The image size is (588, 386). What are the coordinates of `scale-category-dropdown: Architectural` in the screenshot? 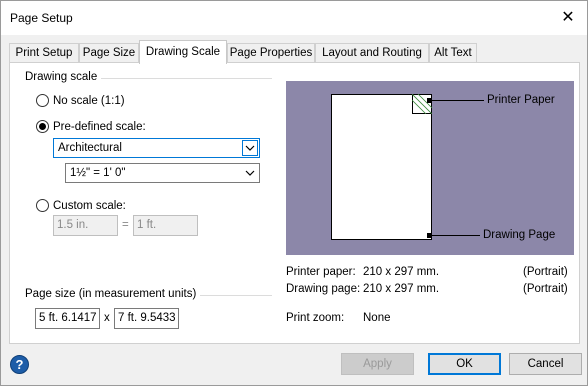 It's located at (156, 148).